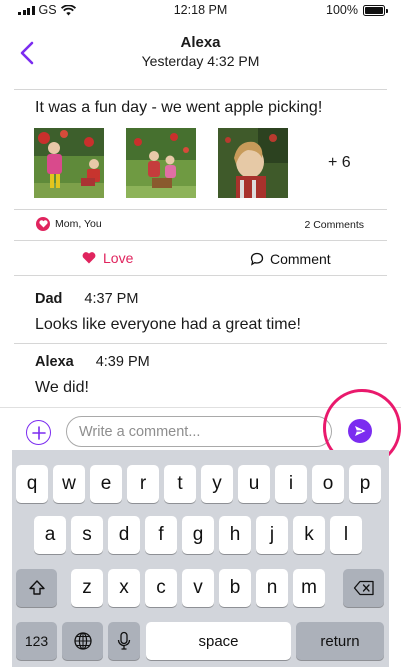 The height and width of the screenshot is (667, 401). I want to click on return-key: return, so click(340, 641).